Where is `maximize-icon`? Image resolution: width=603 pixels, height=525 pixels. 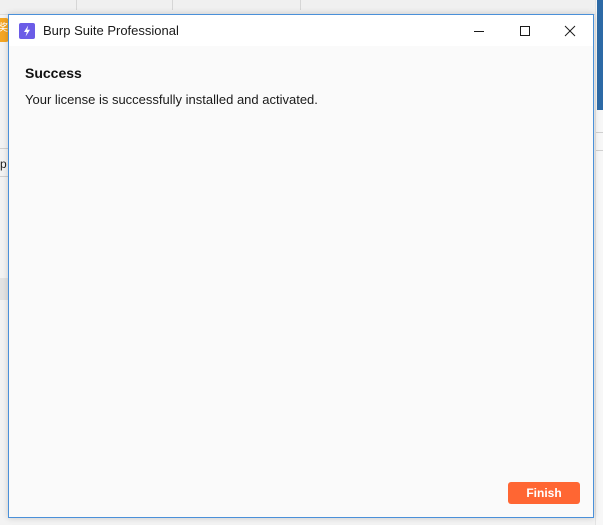
maximize-icon is located at coordinates (525, 30).